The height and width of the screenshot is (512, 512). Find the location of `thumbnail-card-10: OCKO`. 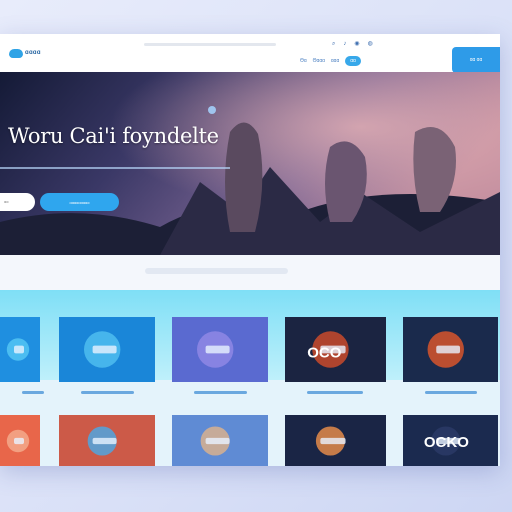

thumbnail-card-10: OCKO is located at coordinates (450, 440).